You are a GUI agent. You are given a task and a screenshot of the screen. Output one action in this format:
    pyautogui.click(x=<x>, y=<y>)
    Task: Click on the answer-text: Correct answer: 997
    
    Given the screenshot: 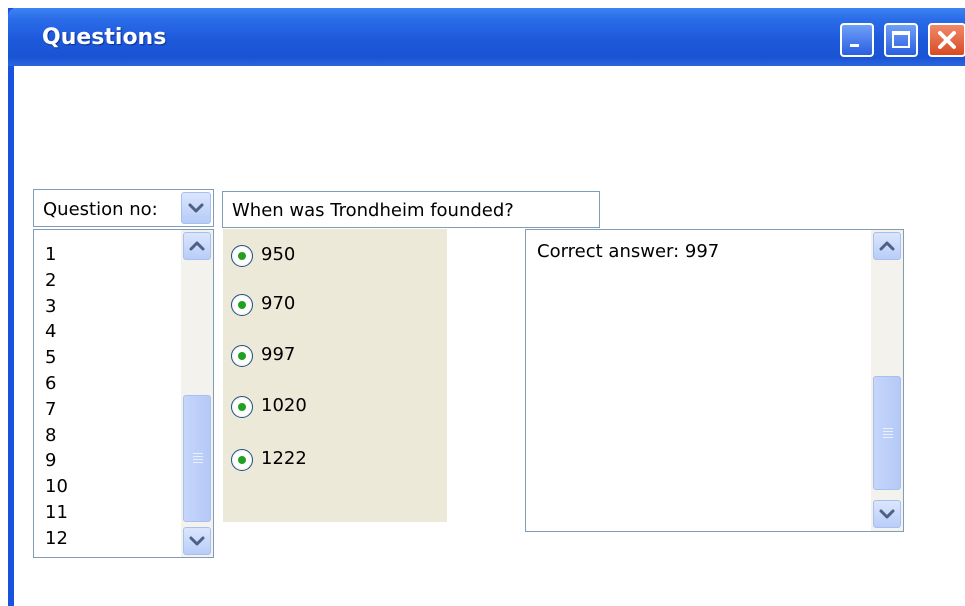 What is the action you would take?
    pyautogui.click(x=628, y=251)
    